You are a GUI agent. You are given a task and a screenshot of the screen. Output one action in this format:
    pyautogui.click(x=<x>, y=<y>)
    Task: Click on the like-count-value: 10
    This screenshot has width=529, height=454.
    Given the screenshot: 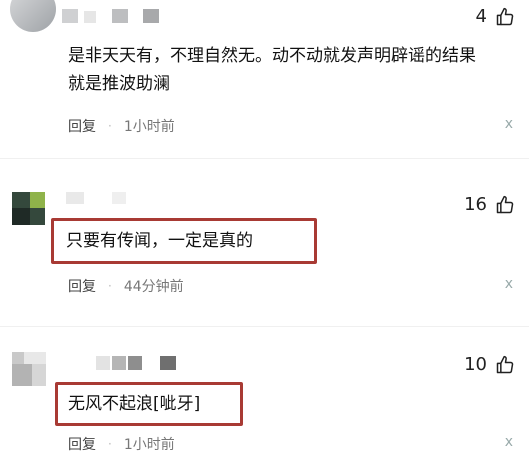 What is the action you would take?
    pyautogui.click(x=475, y=364)
    